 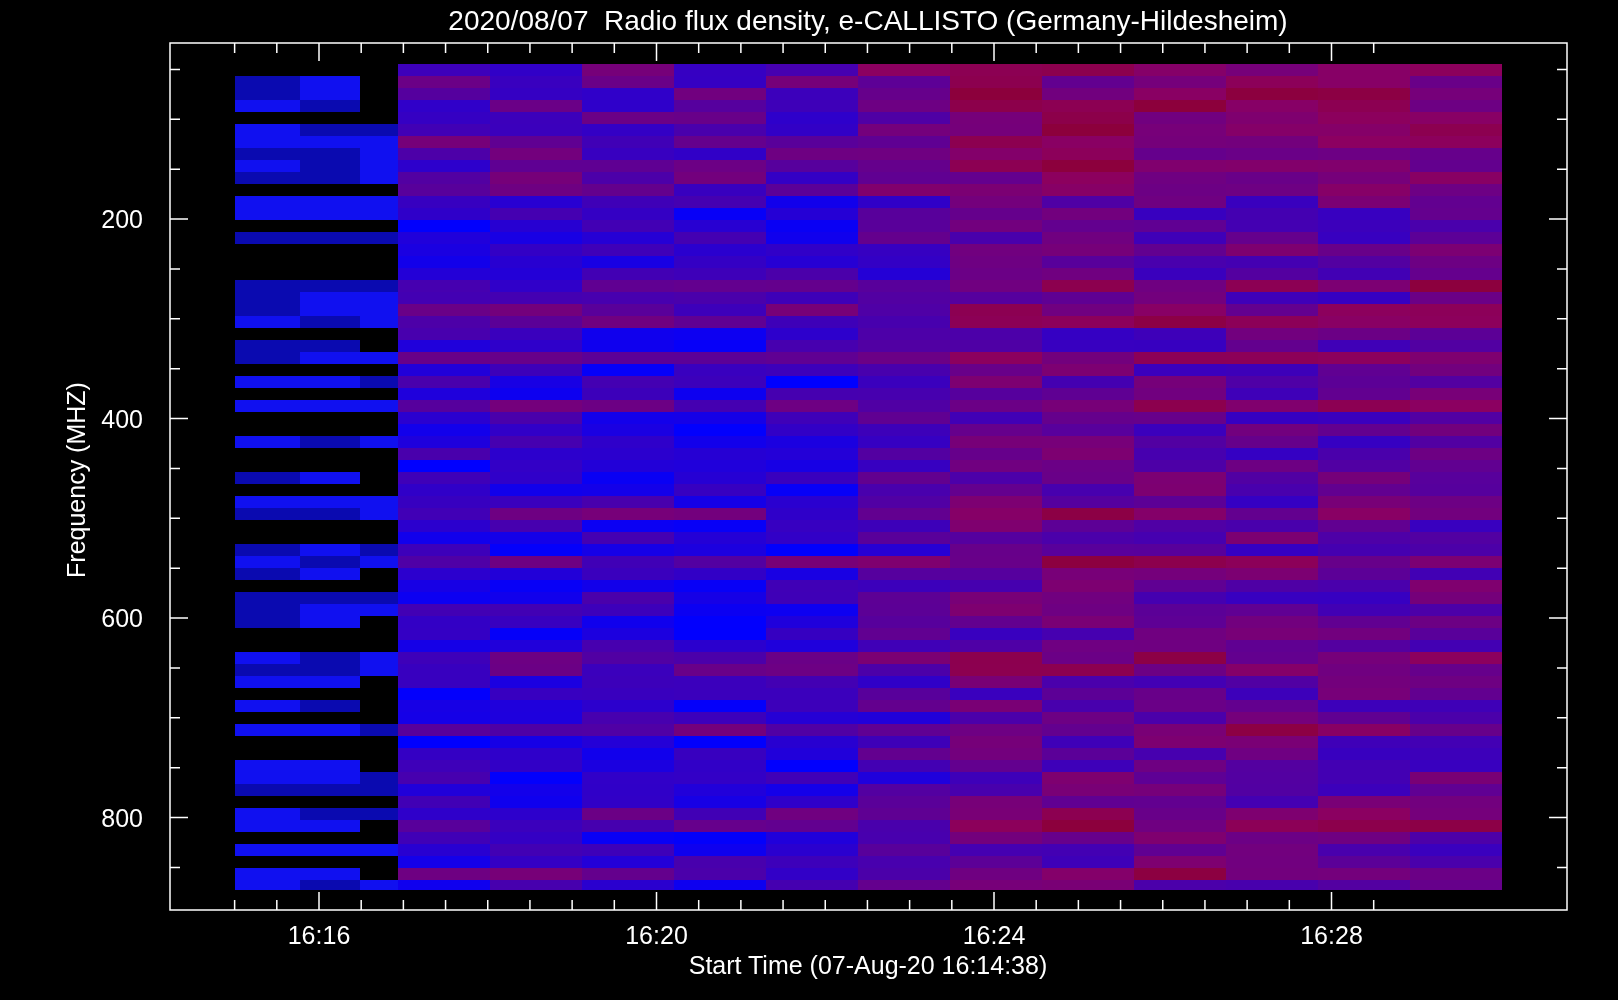 What do you see at coordinates (656, 935) in the screenshot?
I see `x-tick-label: 16:20` at bounding box center [656, 935].